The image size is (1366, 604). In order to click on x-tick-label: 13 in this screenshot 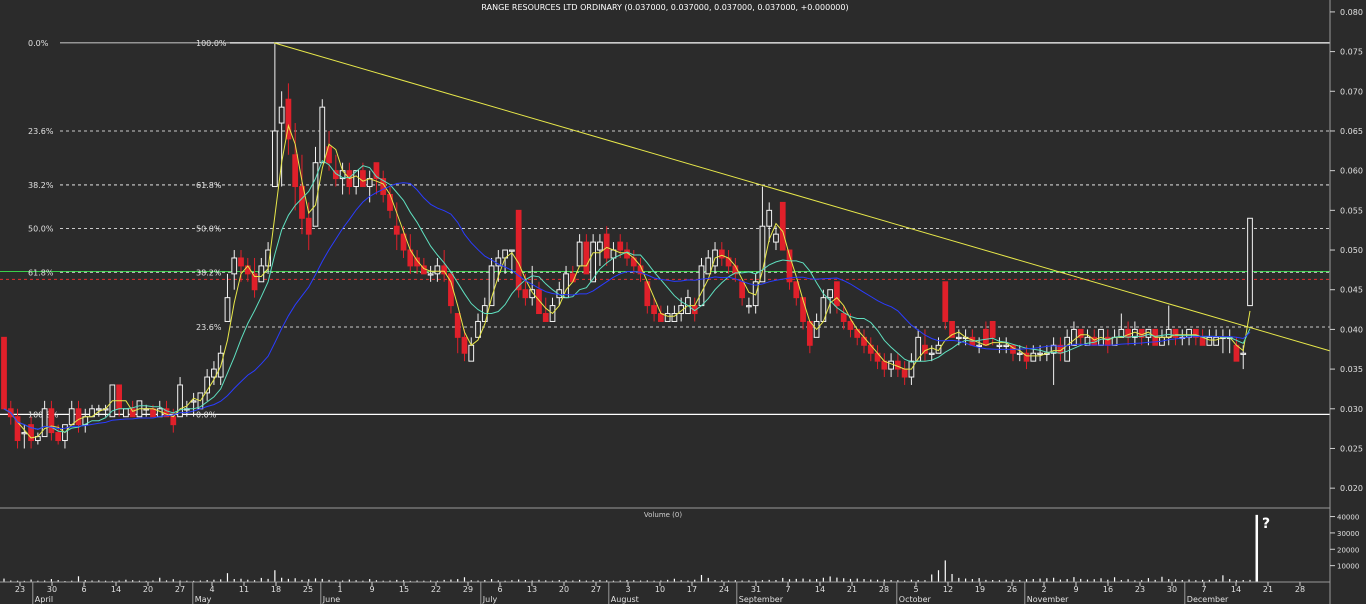, I will do `click(532, 589)`.